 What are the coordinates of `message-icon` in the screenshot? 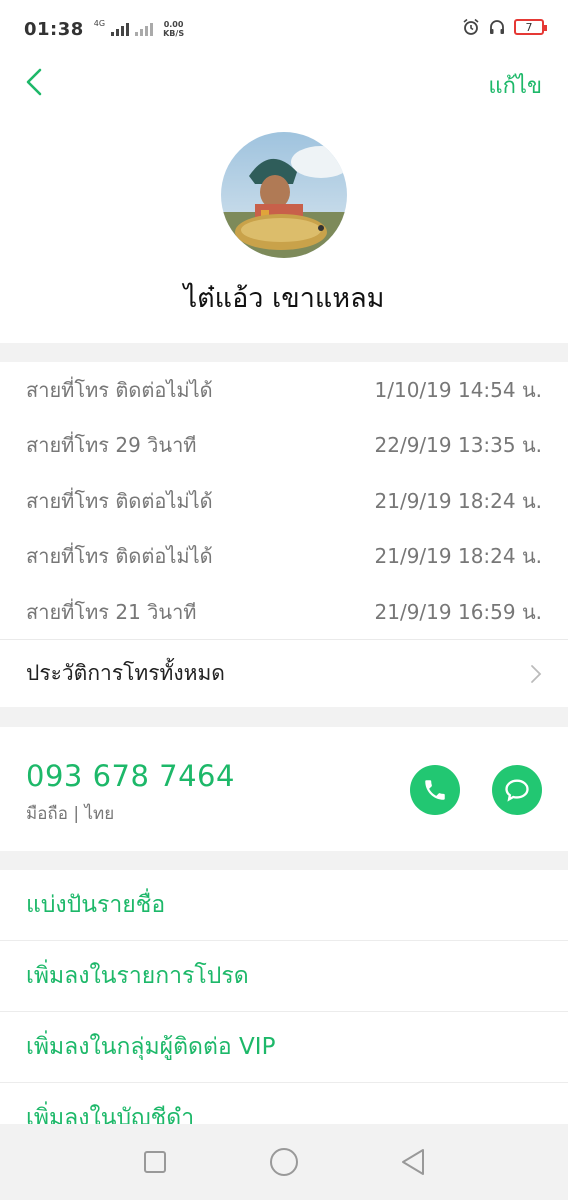 It's located at (517, 790).